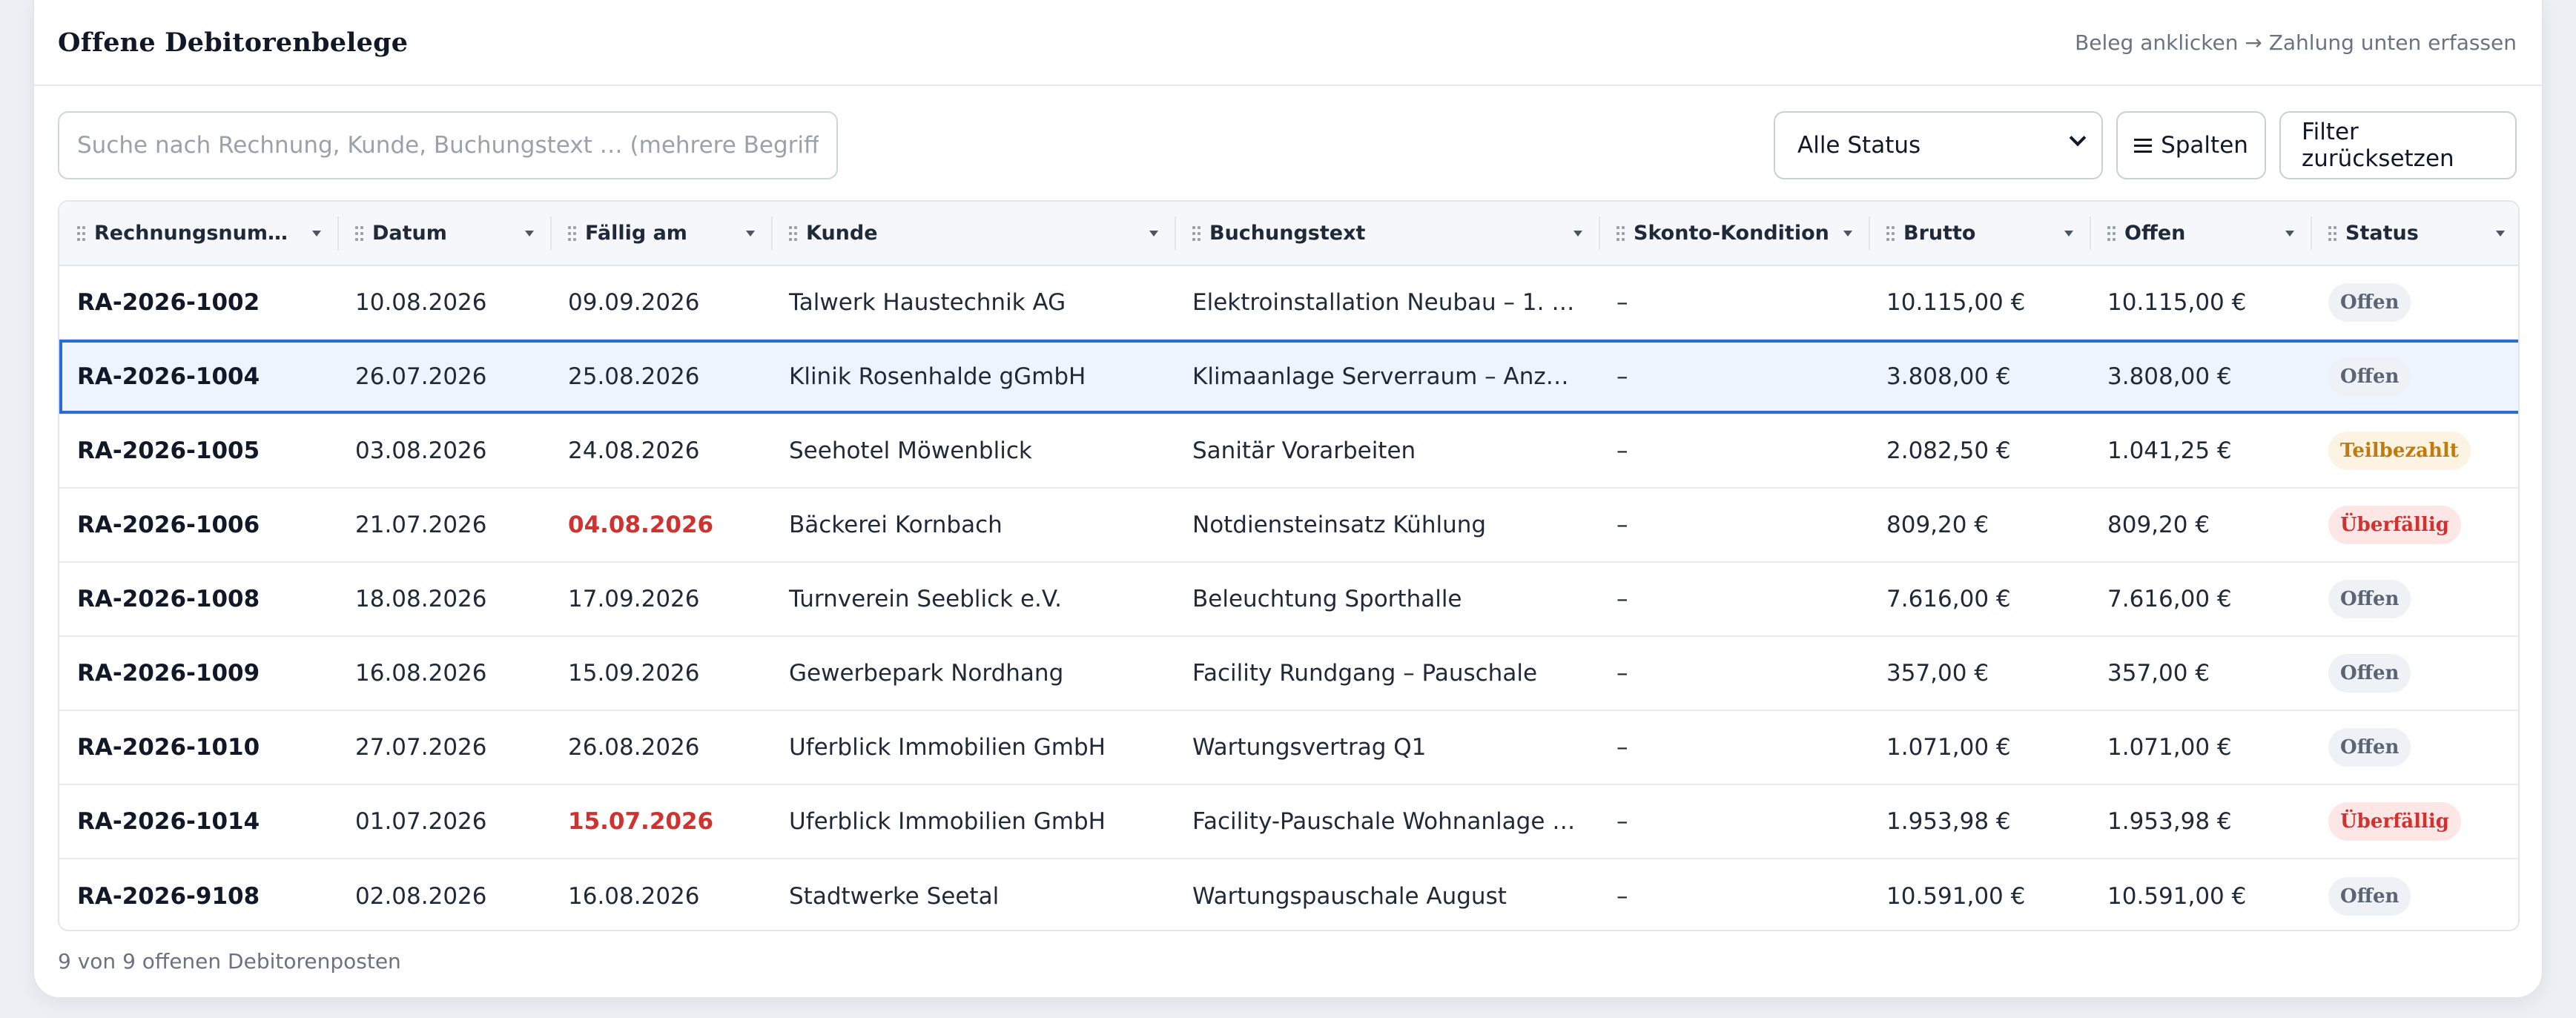 This screenshot has width=2576, height=1018. I want to click on column-header-due-date: Fällig am, so click(660, 234).